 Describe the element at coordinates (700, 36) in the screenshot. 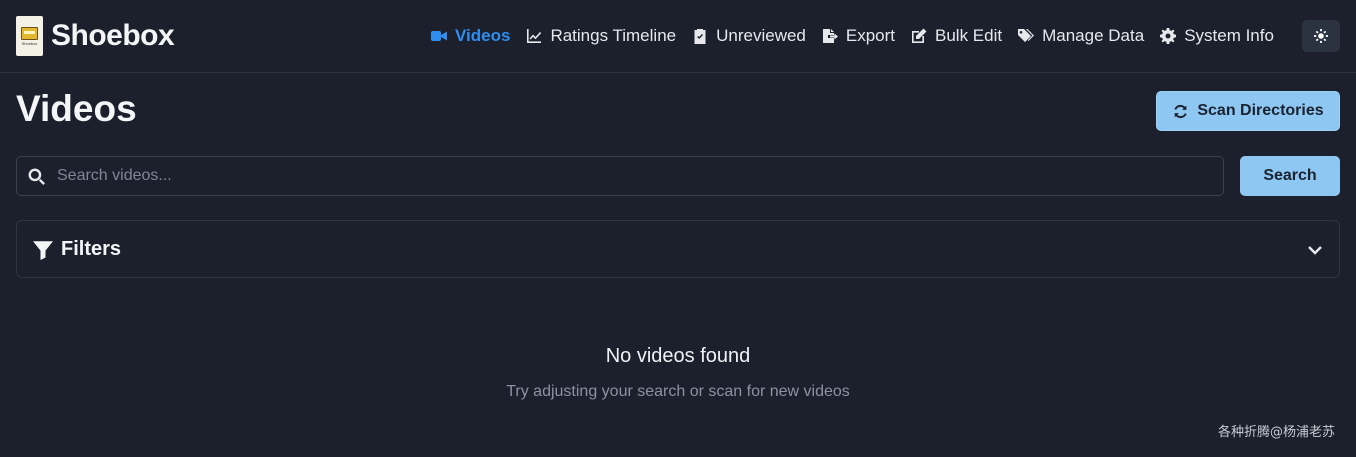

I see `clipboard-check-icon` at that location.